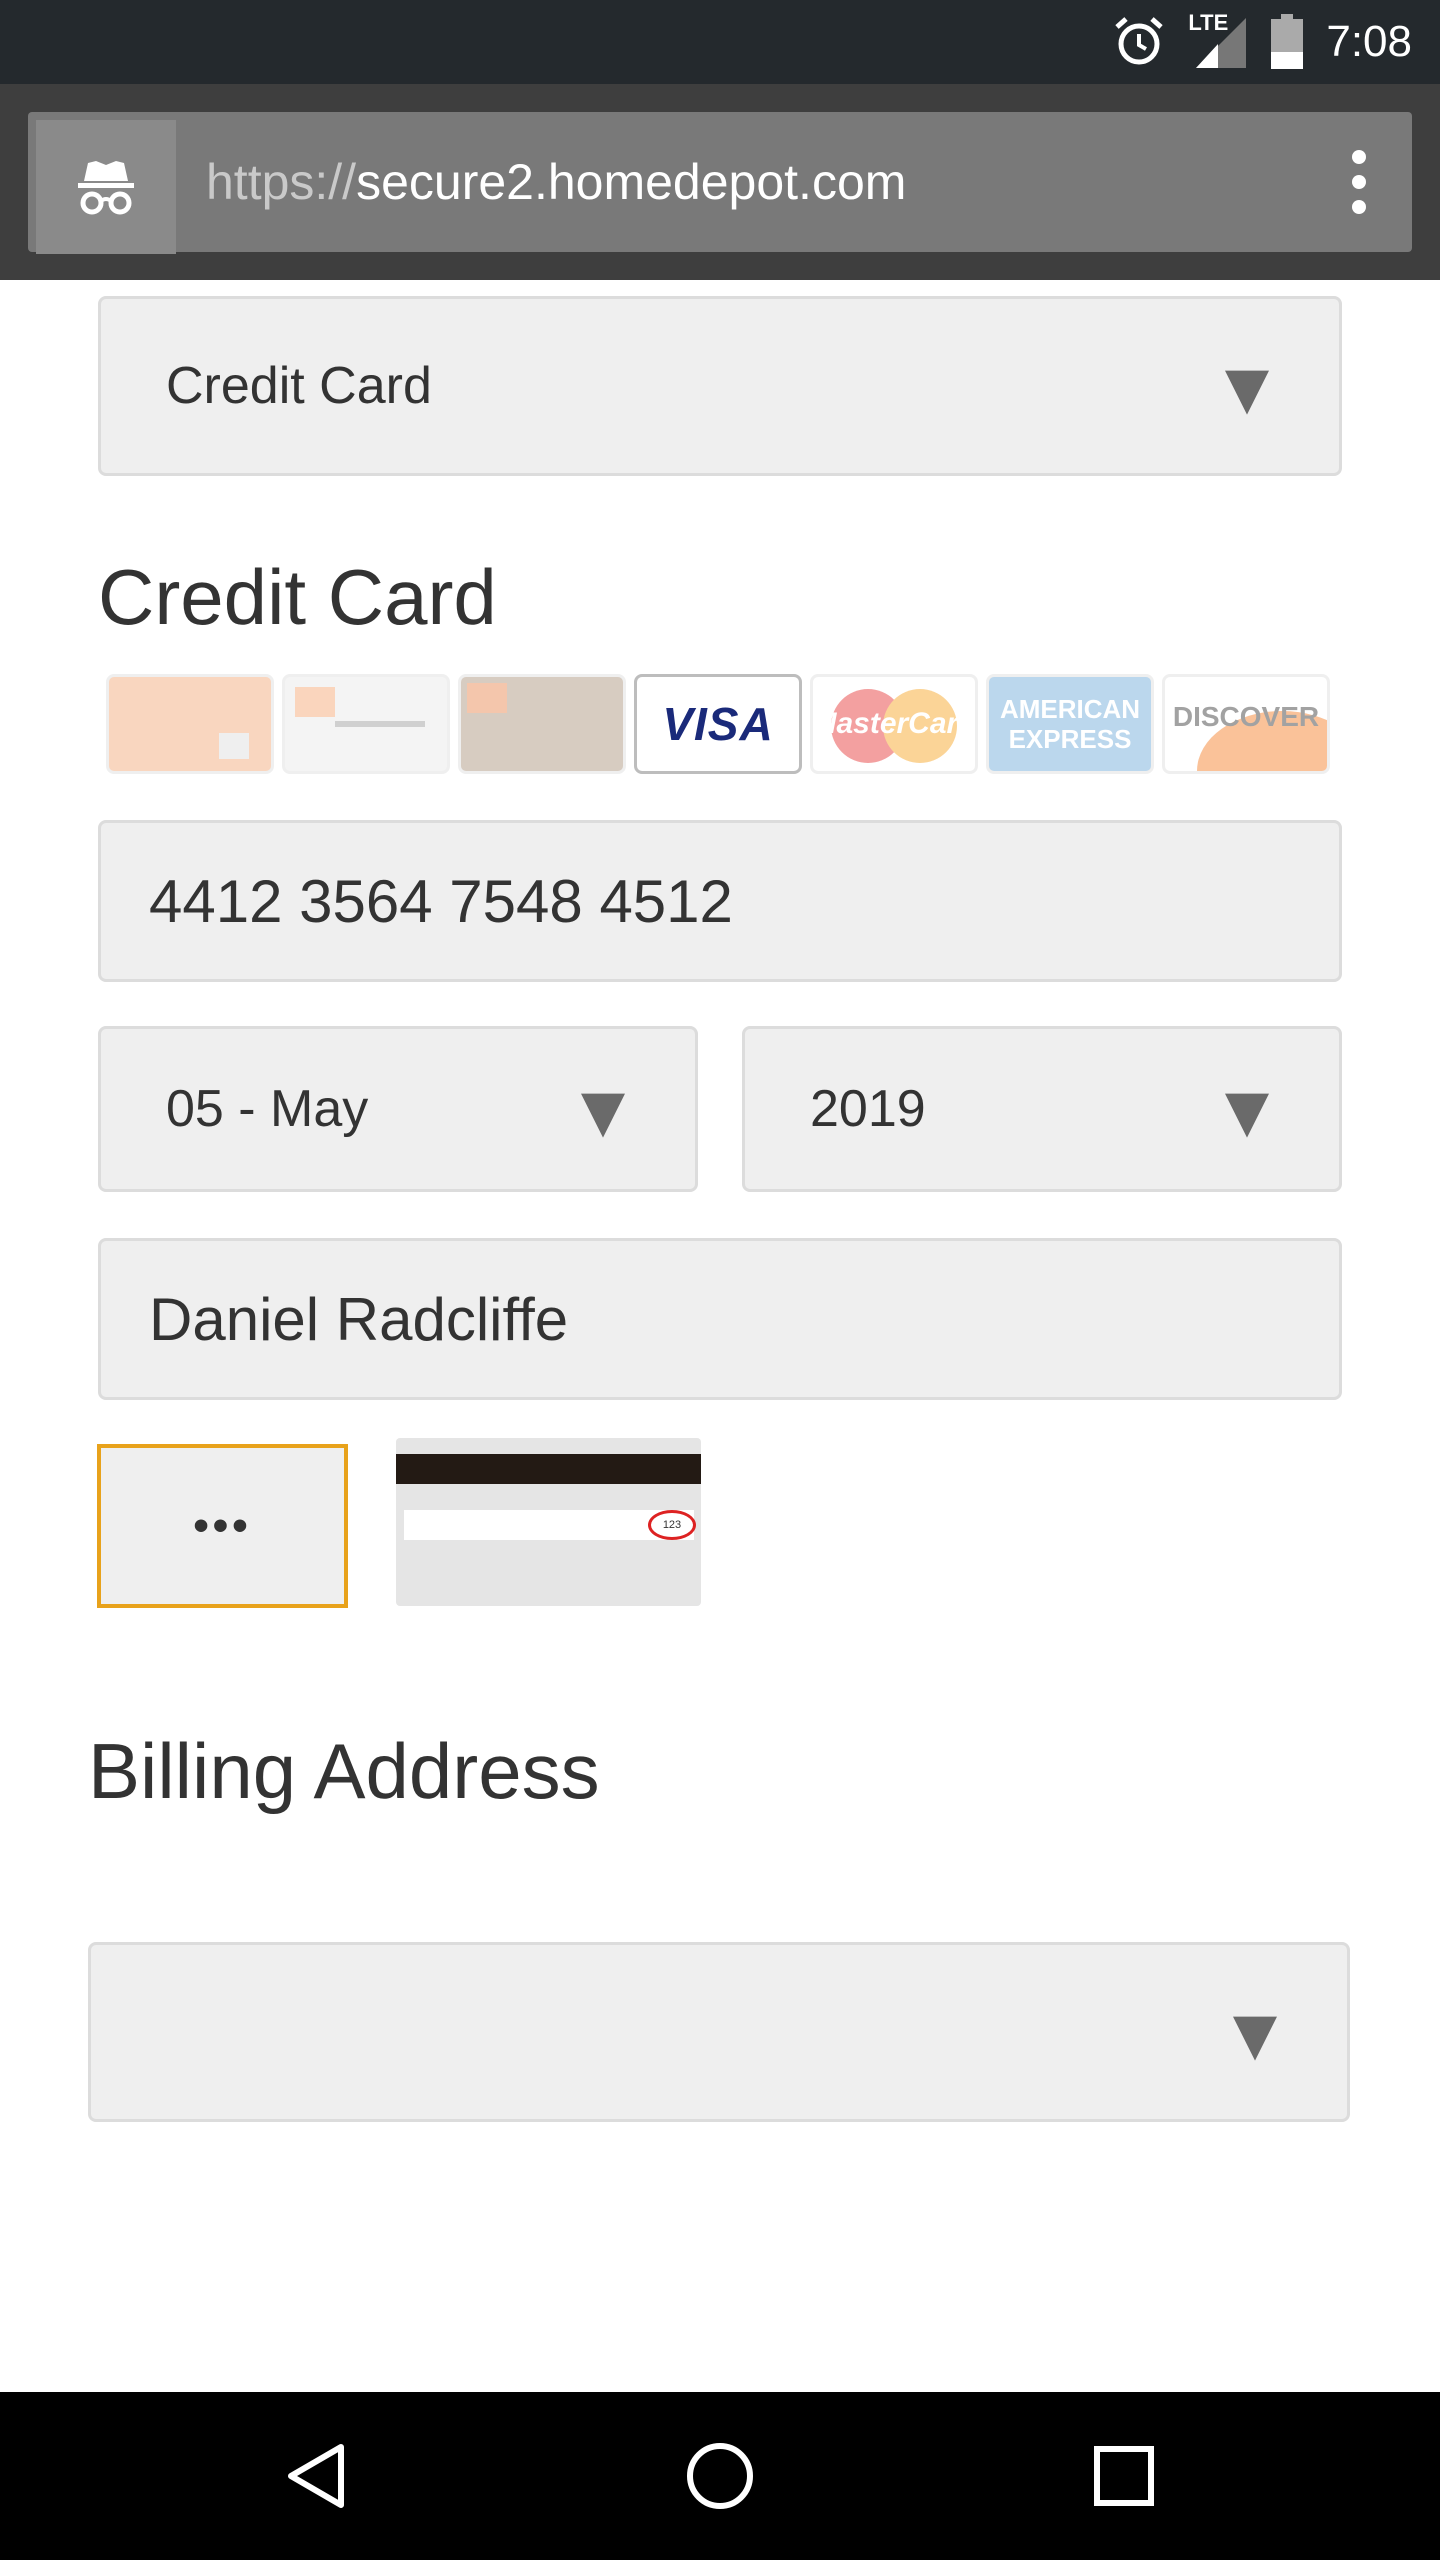  Describe the element at coordinates (720, 386) in the screenshot. I see `payment-method-select: Credit Card` at that location.